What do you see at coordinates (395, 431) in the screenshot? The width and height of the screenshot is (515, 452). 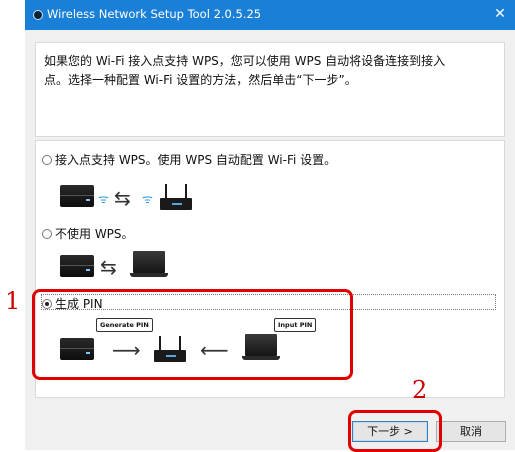 I see `highlight-frame-step2` at bounding box center [395, 431].